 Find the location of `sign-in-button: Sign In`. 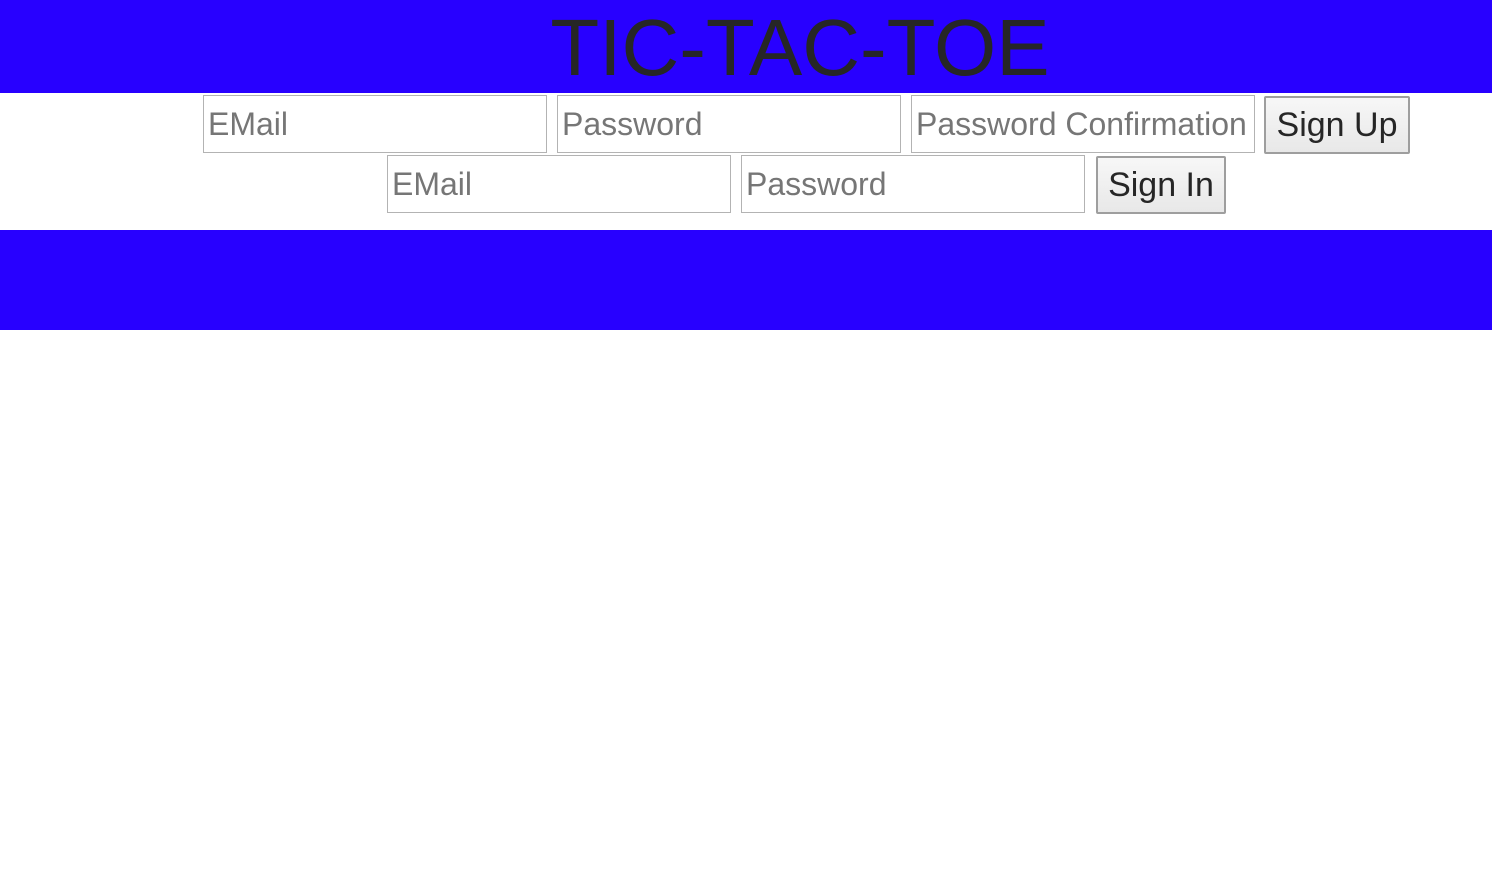

sign-in-button: Sign In is located at coordinates (1161, 185).